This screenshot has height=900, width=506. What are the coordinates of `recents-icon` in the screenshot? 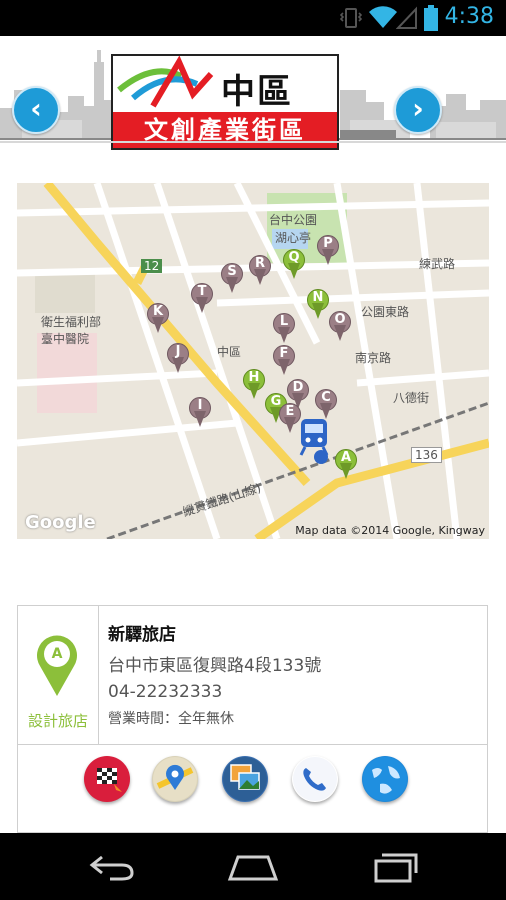 It's located at (396, 867).